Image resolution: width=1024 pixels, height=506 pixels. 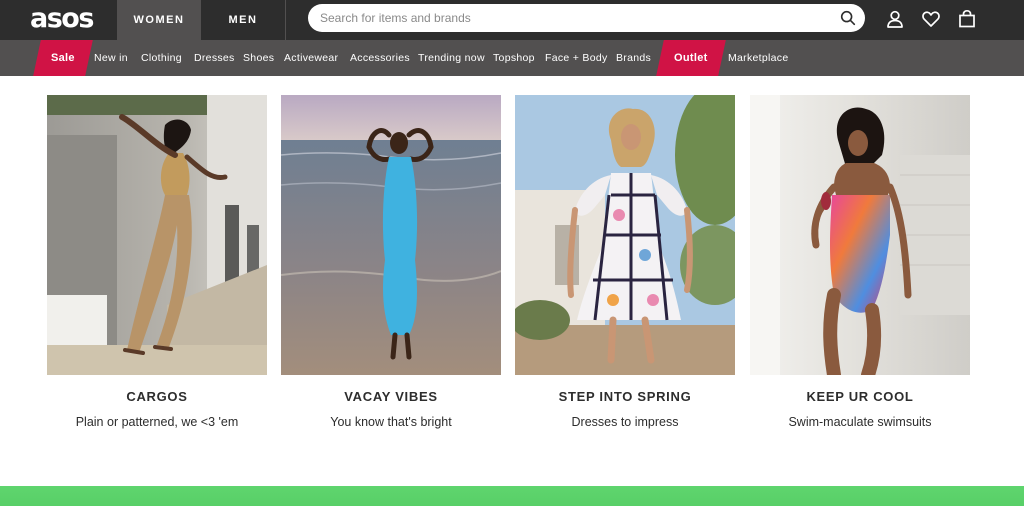 I want to click on nav-item-new-in: New in, so click(x=111, y=58).